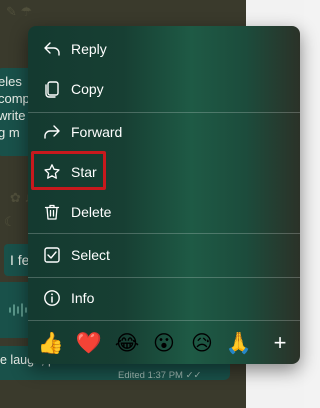 This screenshot has height=408, width=320. I want to click on reaction-surprised: 😮, so click(164, 343).